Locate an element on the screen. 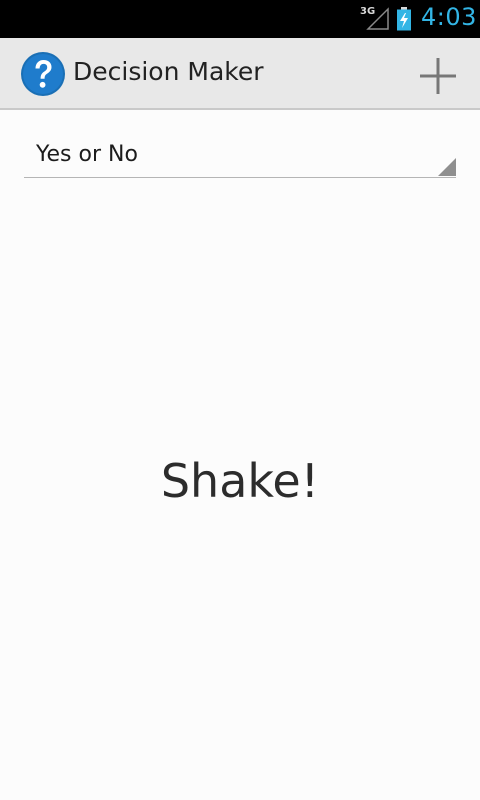 This screenshot has height=800, width=480. add-button is located at coordinates (438, 74).